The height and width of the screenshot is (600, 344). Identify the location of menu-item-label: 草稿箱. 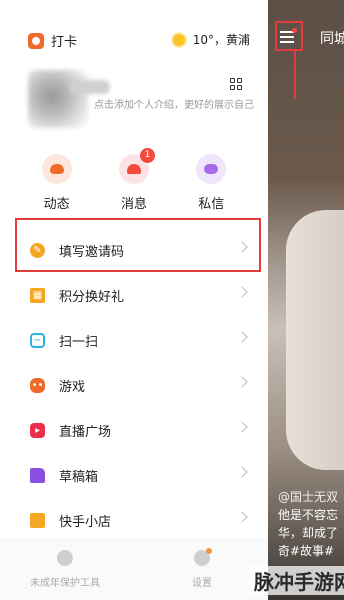
(79, 477).